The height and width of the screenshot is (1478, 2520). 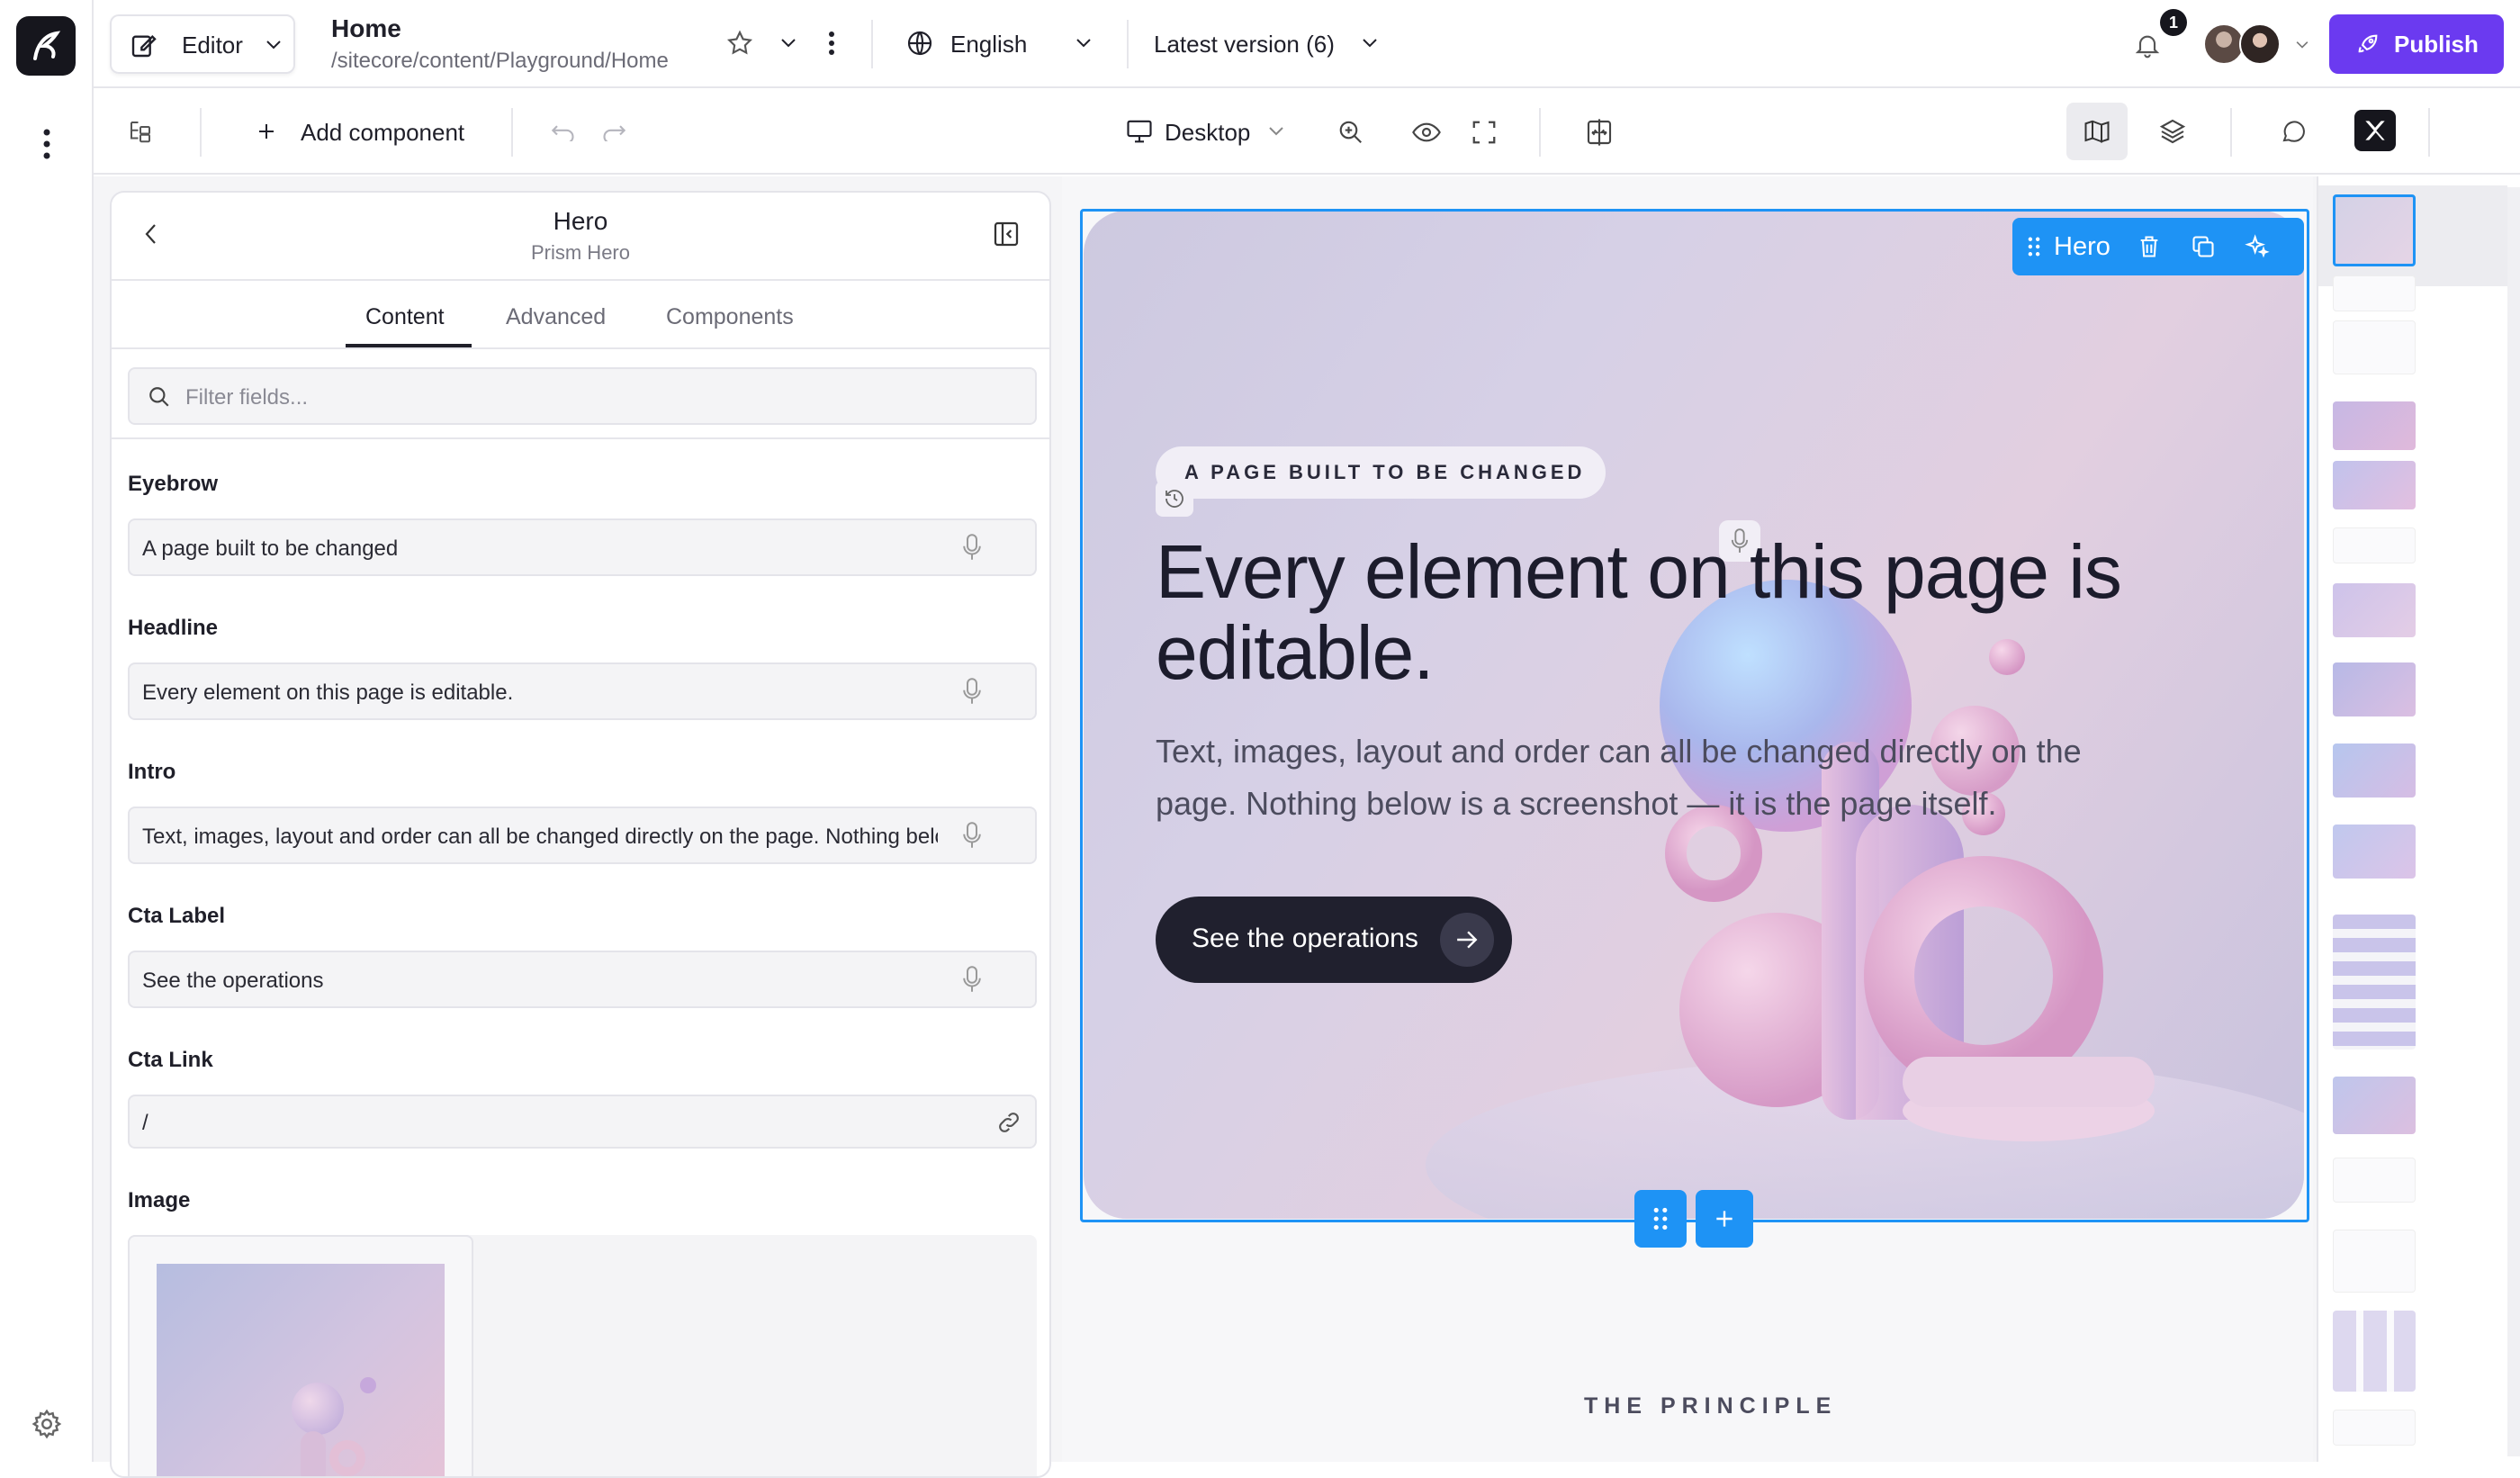 I want to click on image-card, so click(x=301, y=1355).